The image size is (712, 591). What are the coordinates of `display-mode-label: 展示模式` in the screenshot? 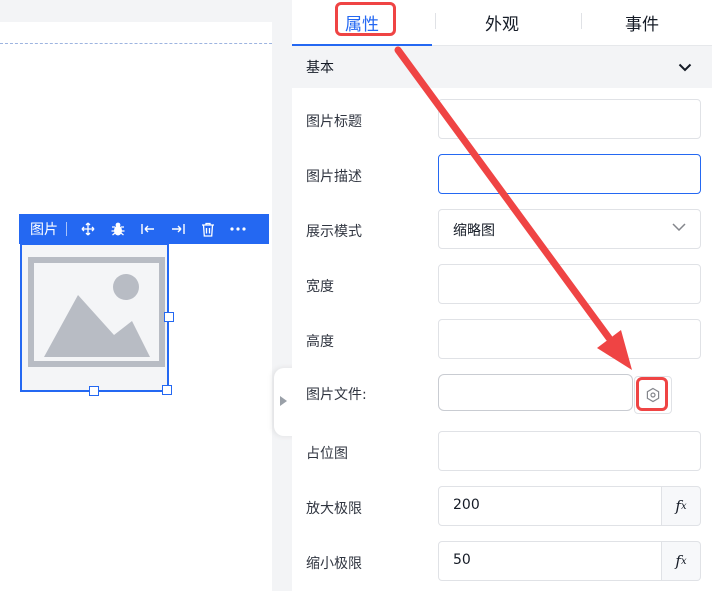 It's located at (334, 232).